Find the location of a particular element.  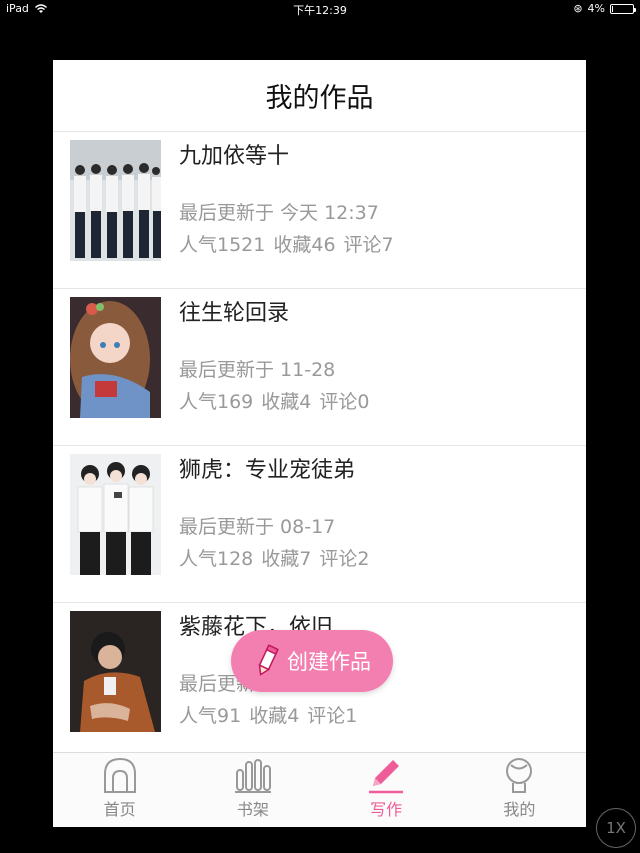

status-bar: iPad 下午12:39 ⊛ 4% is located at coordinates (320, 9).